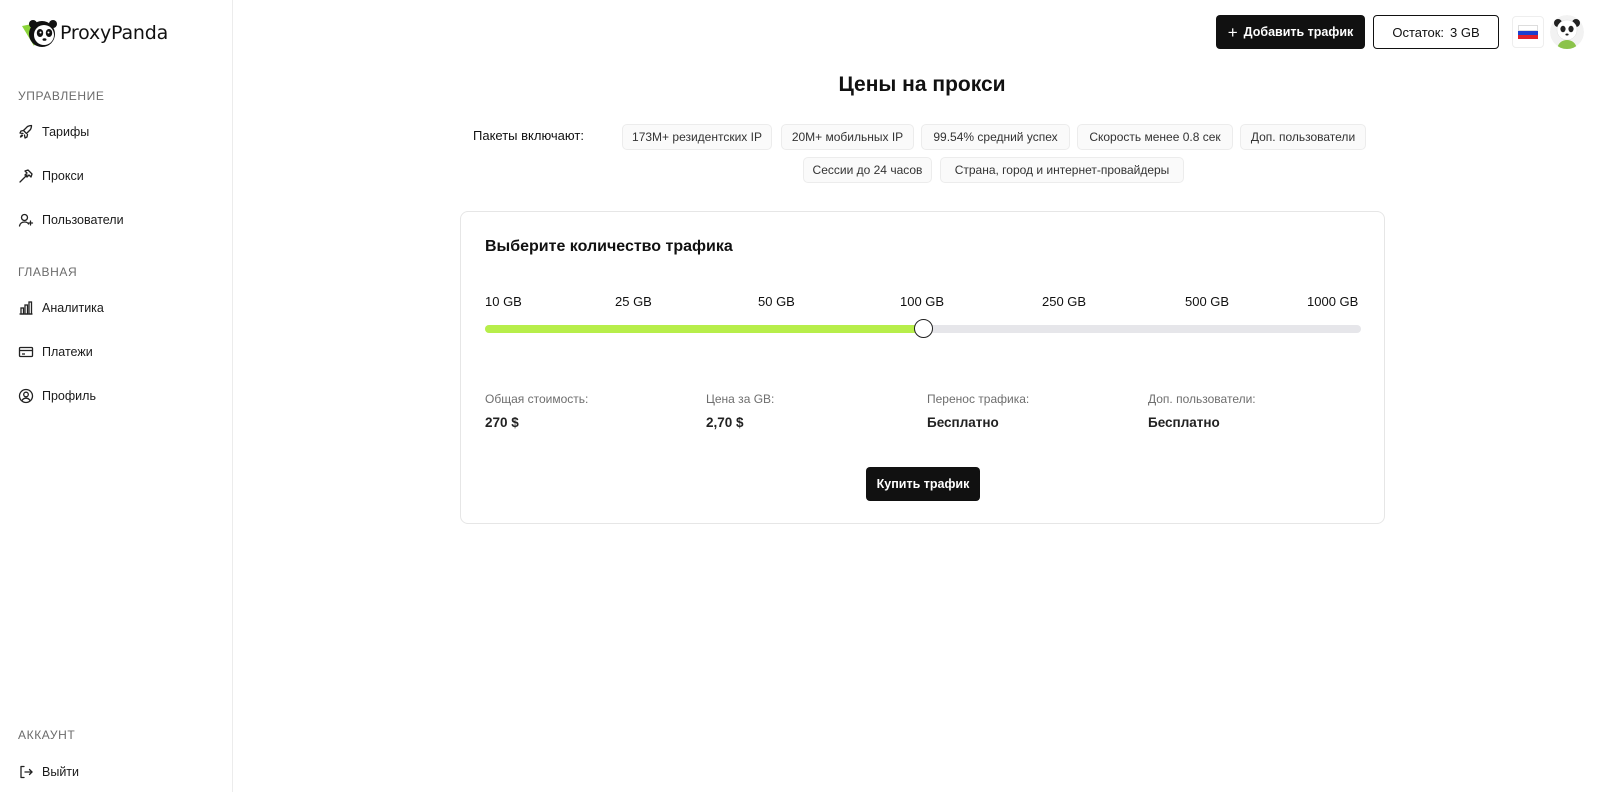 The height and width of the screenshot is (792, 1600). Describe the element at coordinates (1303, 137) in the screenshot. I see `feature-chip: Доп. пользователи` at that location.